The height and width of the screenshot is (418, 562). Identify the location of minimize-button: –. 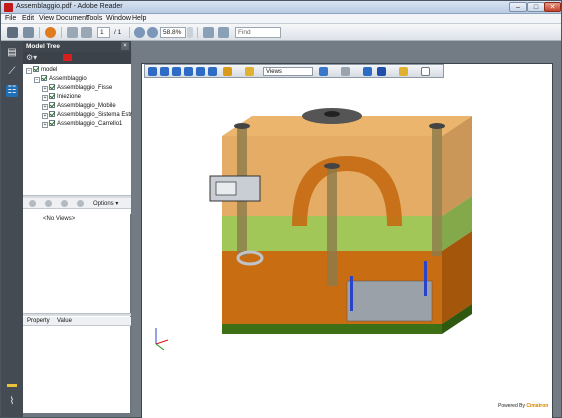
(518, 7).